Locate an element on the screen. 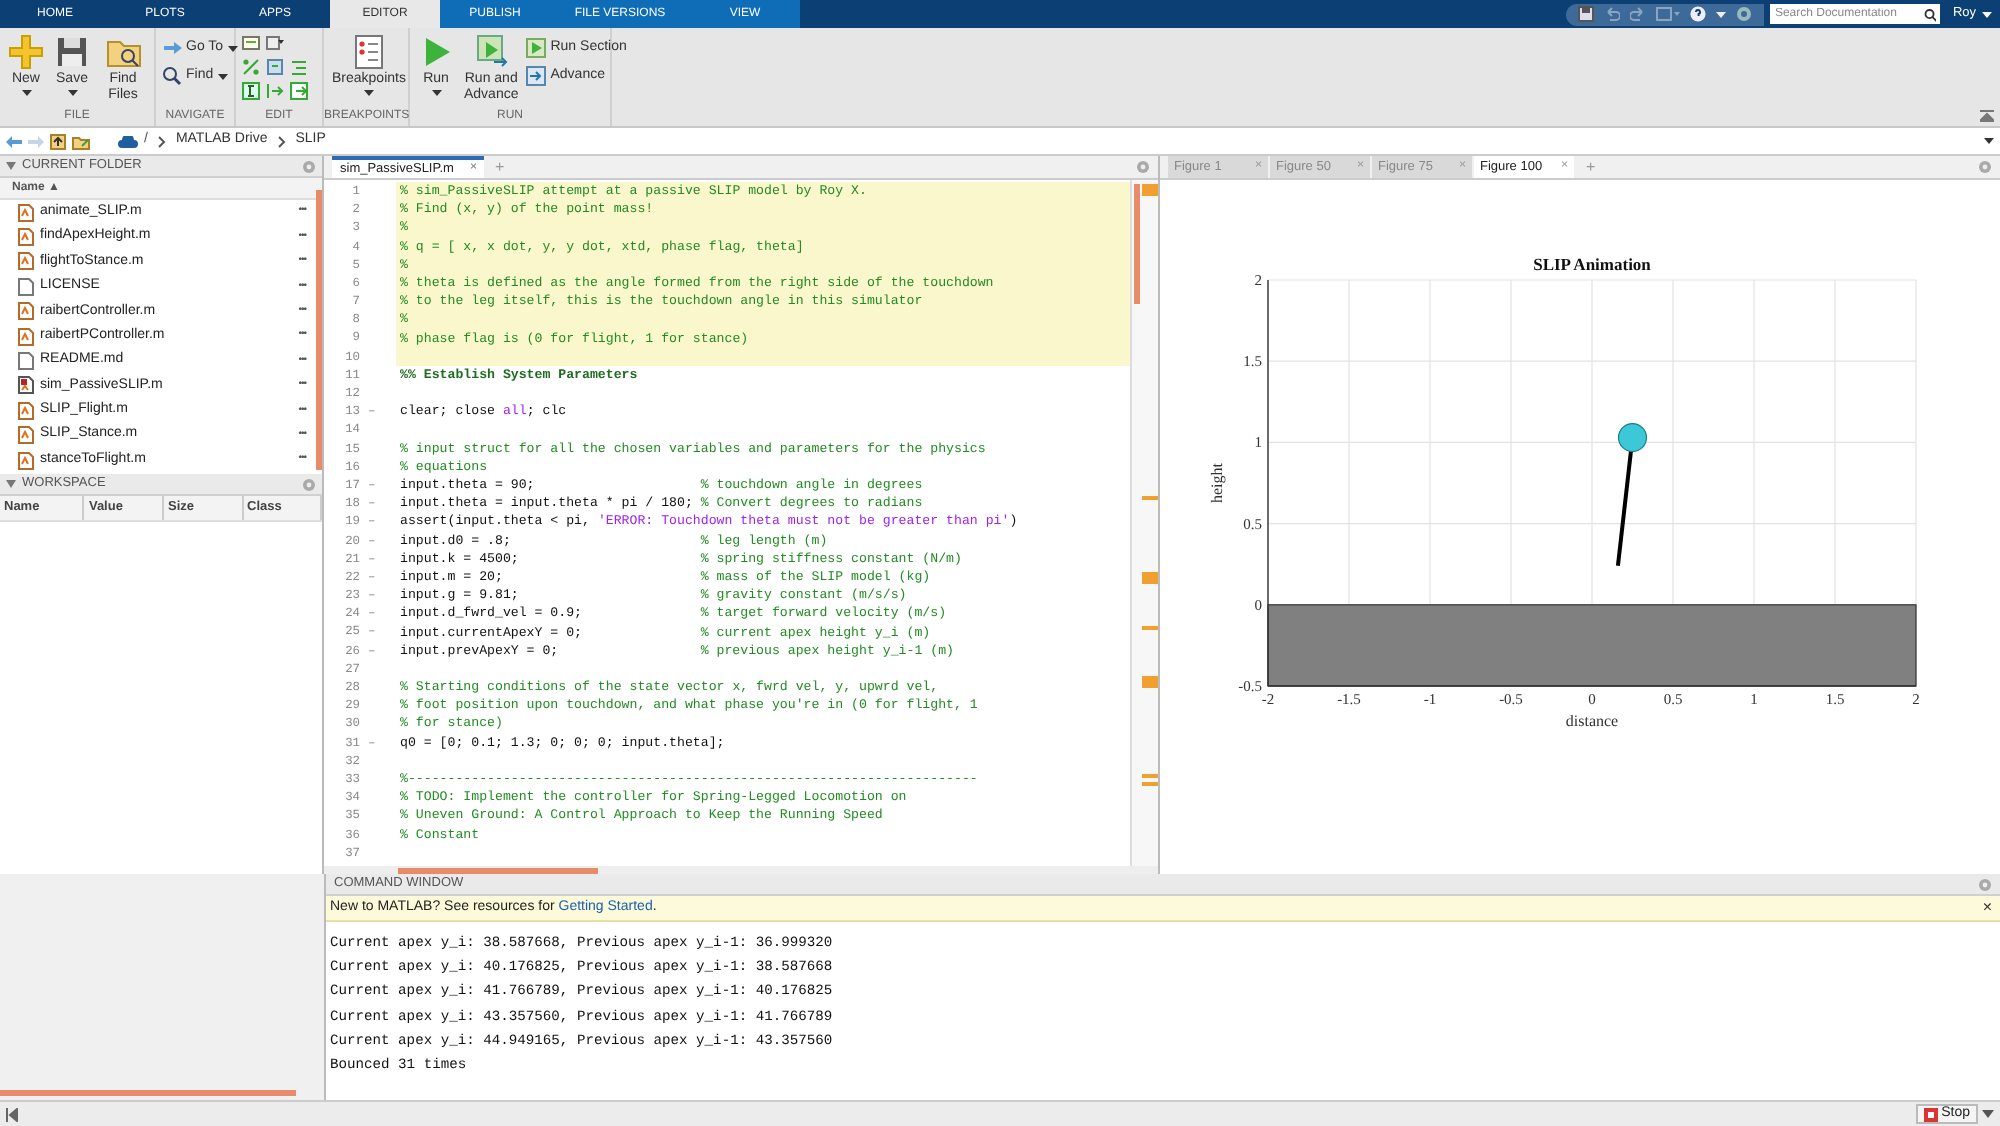  breakpoint-list-icon is located at coordinates (368, 52).